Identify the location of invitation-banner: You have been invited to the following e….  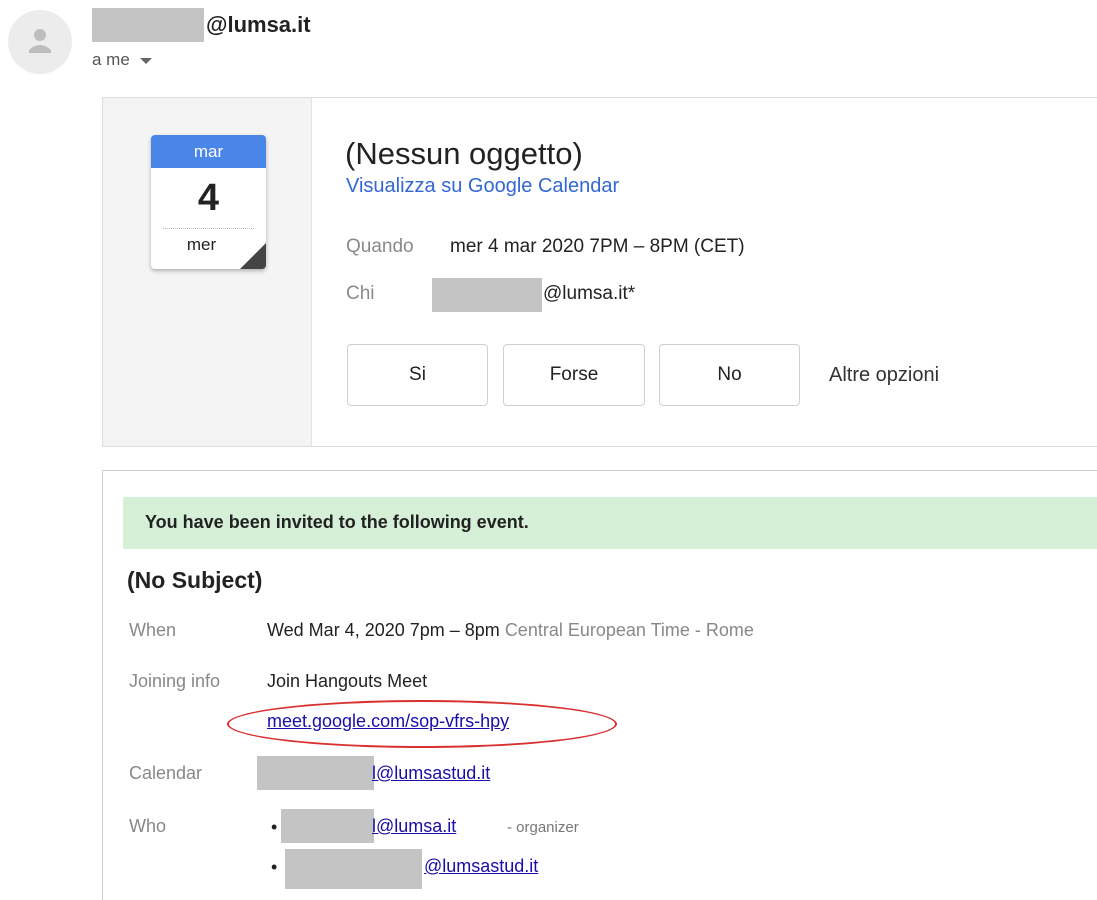
(610, 523).